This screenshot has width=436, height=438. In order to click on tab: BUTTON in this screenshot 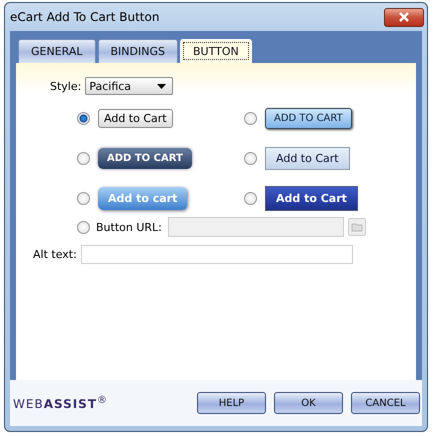, I will do `click(216, 51)`.